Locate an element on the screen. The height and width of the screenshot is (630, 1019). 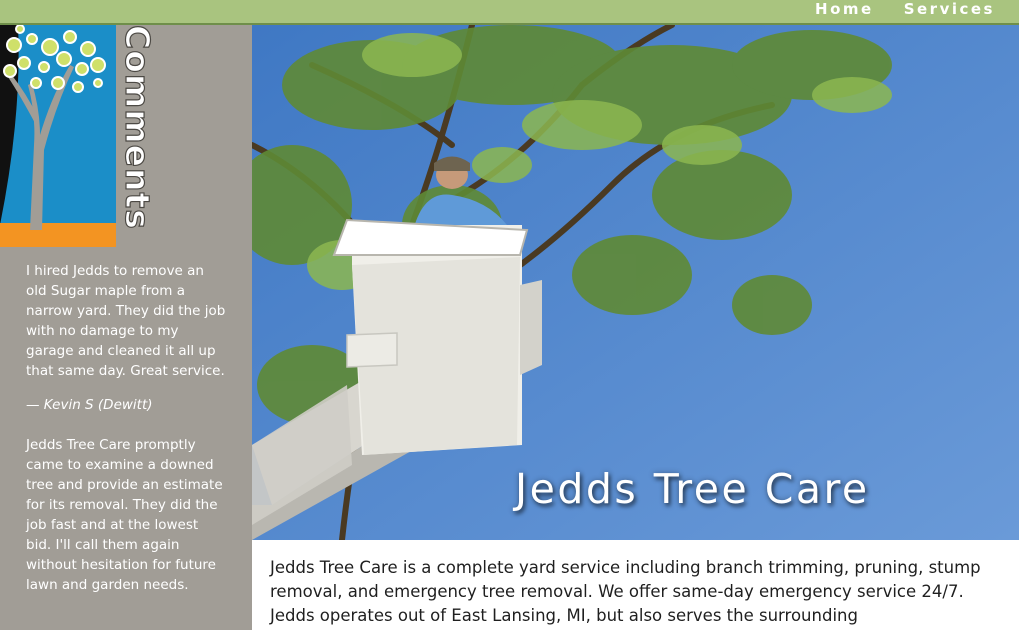
tree-logo is located at coordinates (58, 136).